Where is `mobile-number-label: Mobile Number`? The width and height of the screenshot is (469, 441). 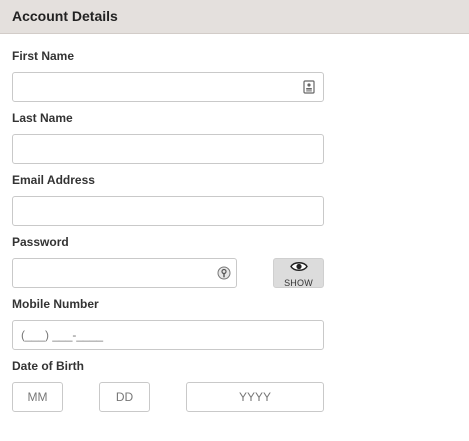
mobile-number-label: Mobile Number is located at coordinates (55, 304).